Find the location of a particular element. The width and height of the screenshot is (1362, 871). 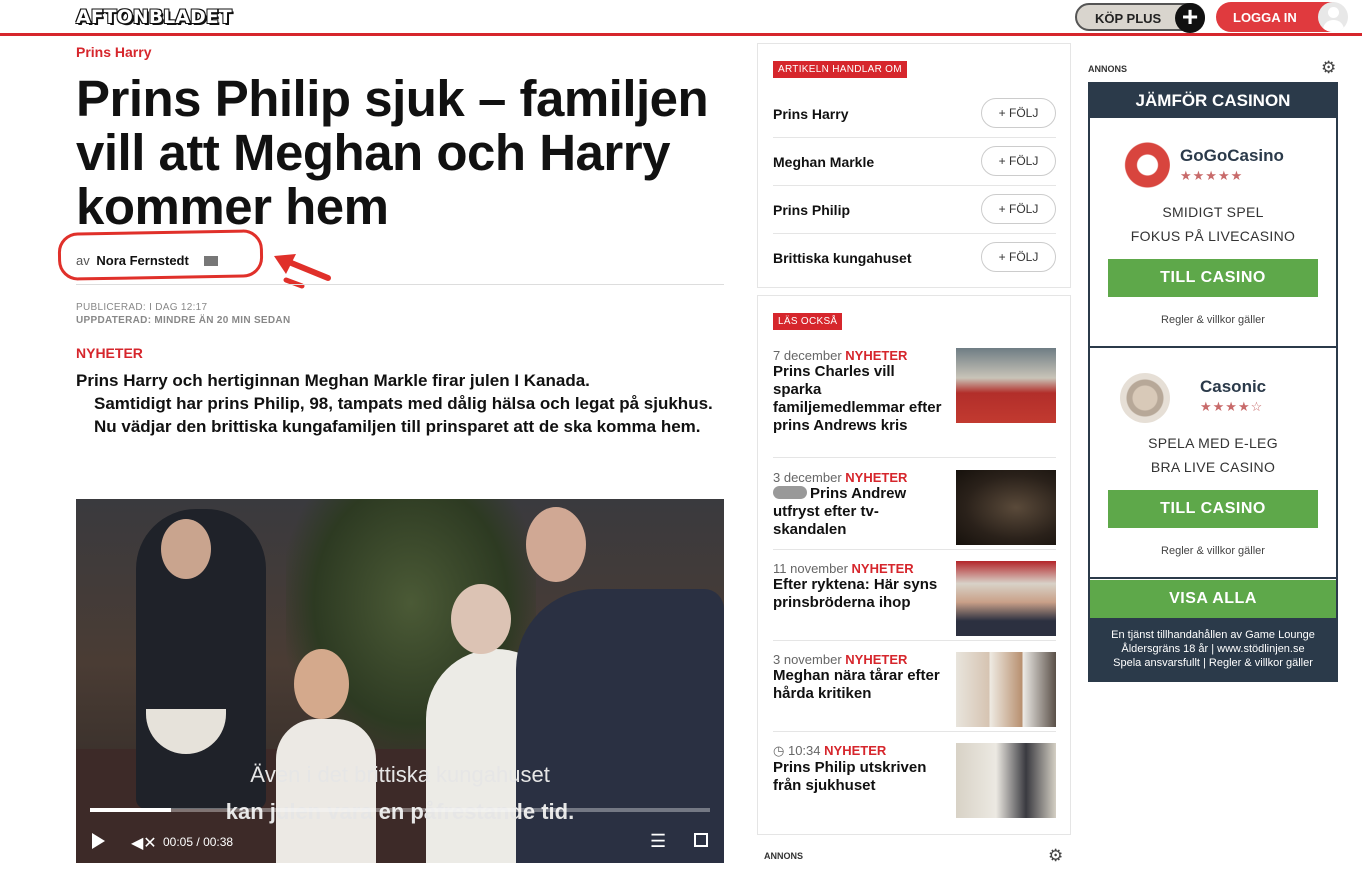

top-bar: AFTONBLADET KÖP PLUS + LOGGA IN is located at coordinates (681, 18).